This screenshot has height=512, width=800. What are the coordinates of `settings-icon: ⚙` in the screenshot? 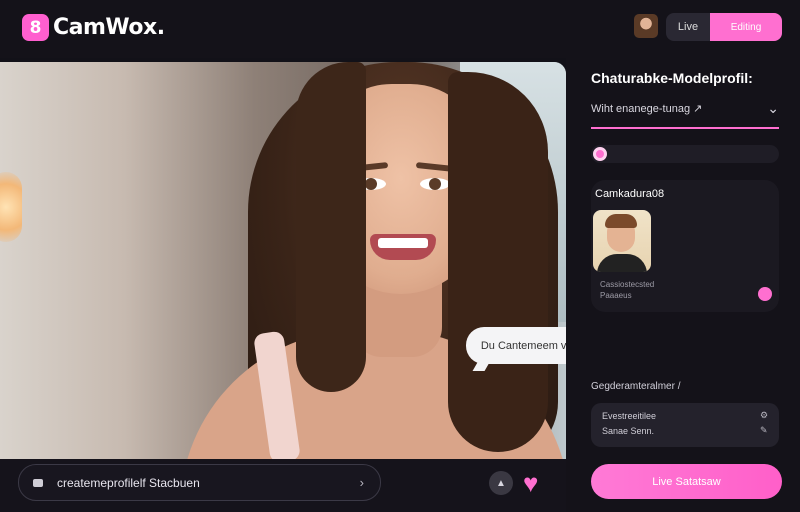 It's located at (764, 415).